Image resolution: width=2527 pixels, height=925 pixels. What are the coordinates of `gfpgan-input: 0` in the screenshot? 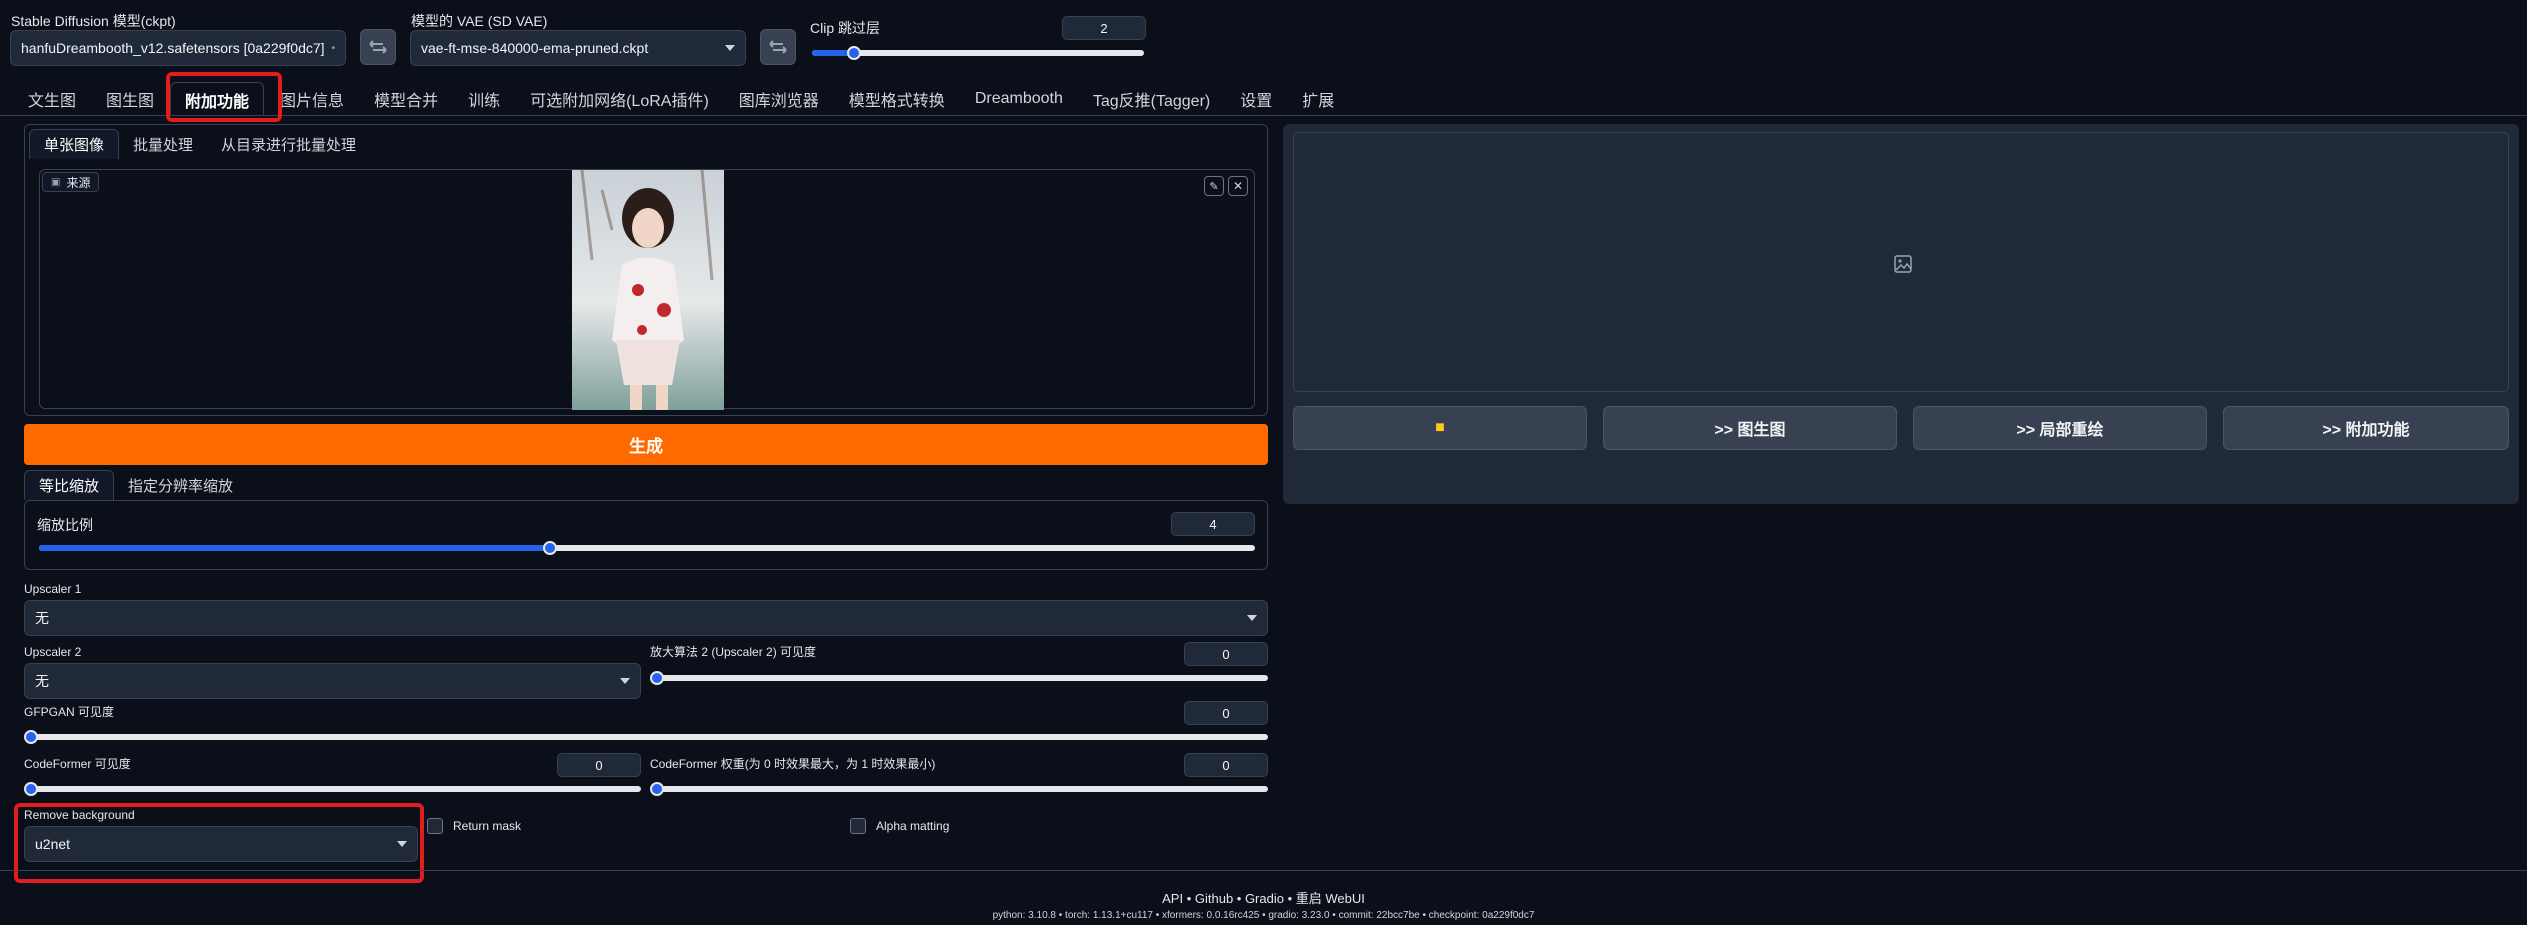 It's located at (1226, 713).